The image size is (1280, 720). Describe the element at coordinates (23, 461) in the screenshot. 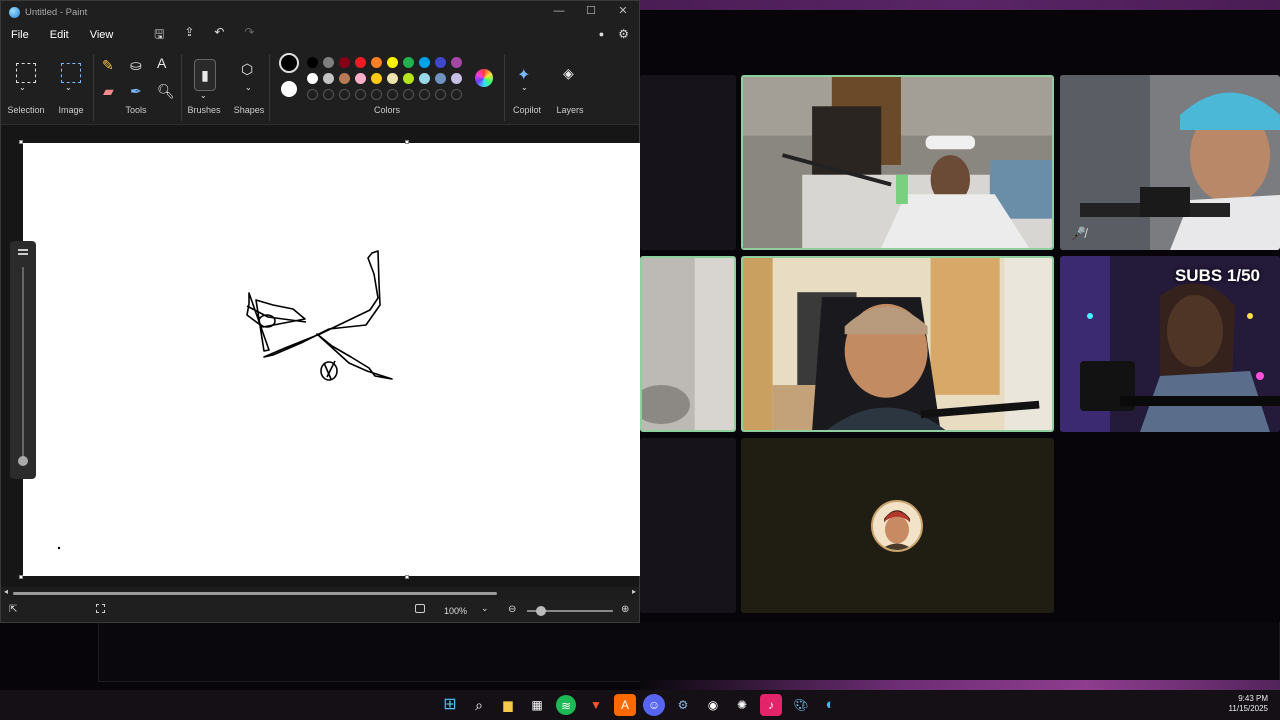

I see `brush-size-thumb` at that location.